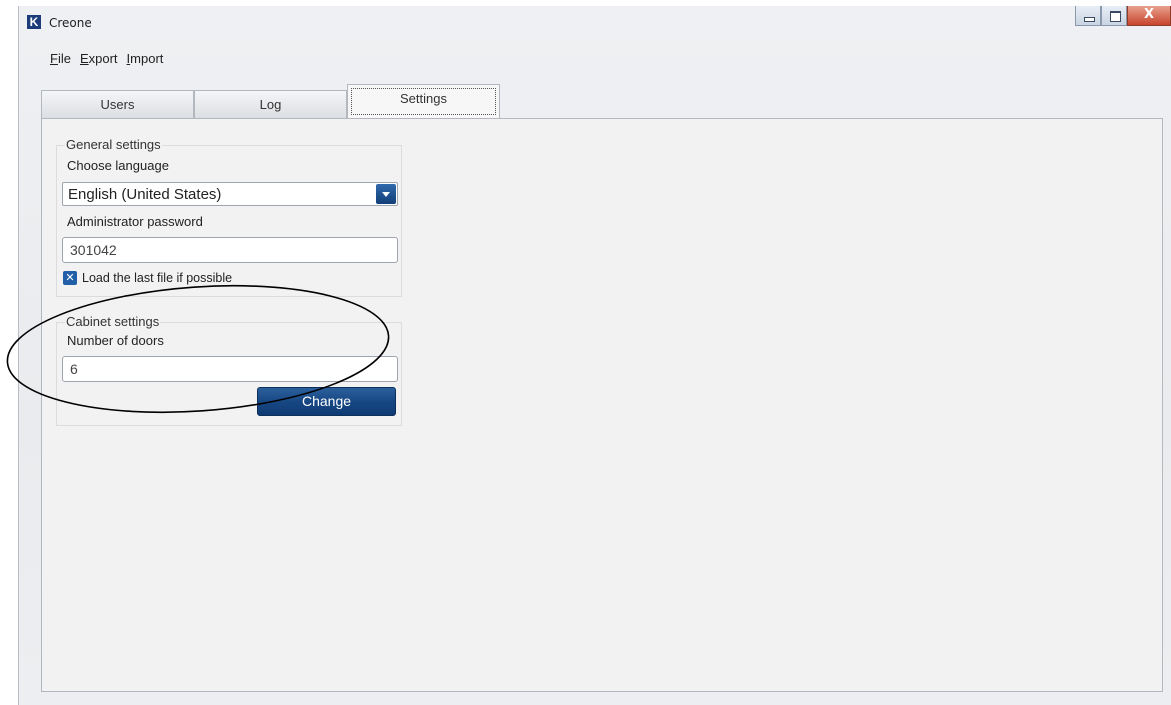  I want to click on load-last-file-label: Load the last file if possible, so click(157, 278).